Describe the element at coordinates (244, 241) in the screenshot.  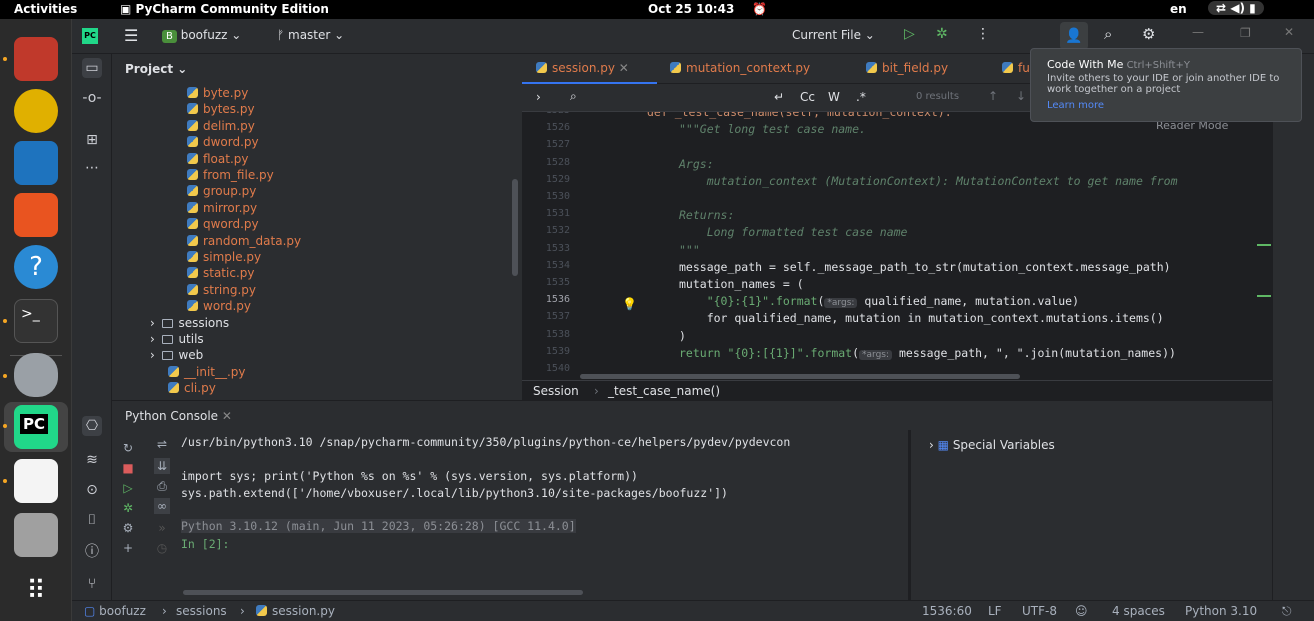
I see `file-tree-item: random_data.py` at that location.